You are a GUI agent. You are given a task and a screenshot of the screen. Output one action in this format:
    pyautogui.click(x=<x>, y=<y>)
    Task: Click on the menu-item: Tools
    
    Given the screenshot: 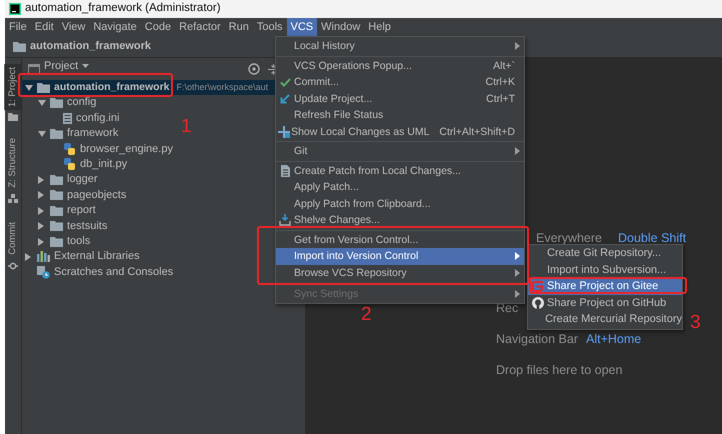 What is the action you would take?
    pyautogui.click(x=269, y=27)
    